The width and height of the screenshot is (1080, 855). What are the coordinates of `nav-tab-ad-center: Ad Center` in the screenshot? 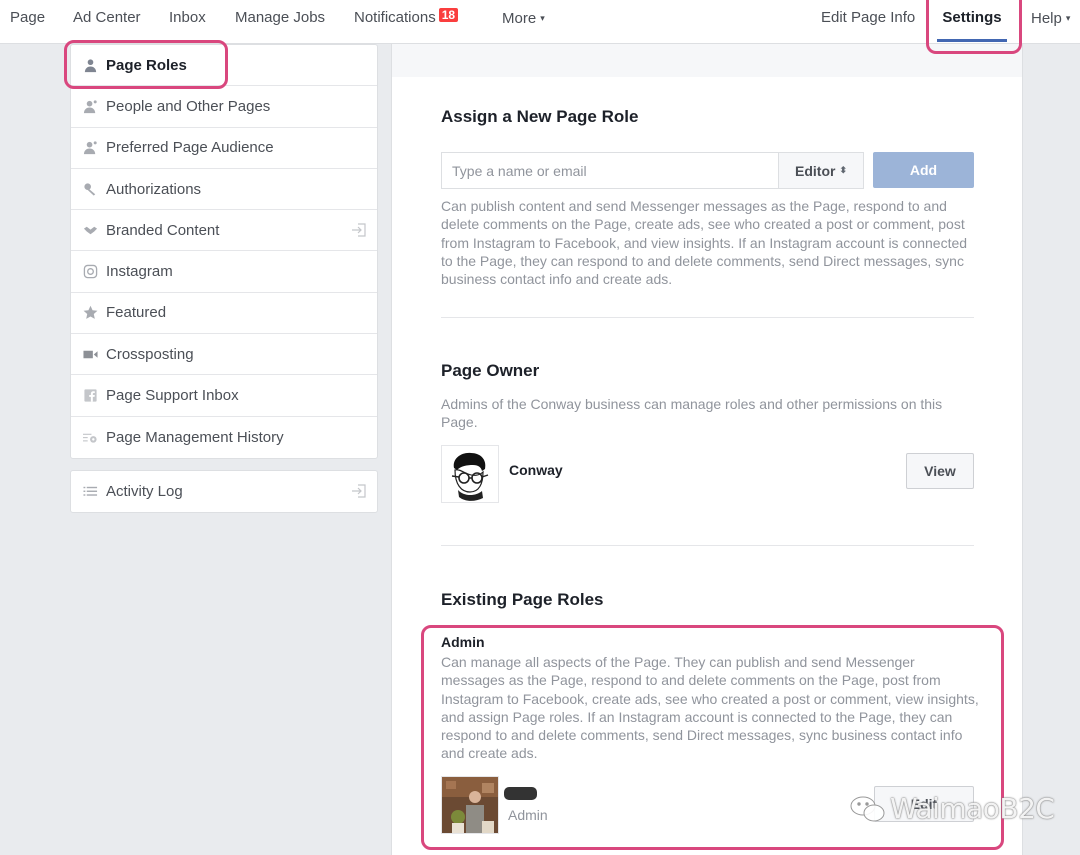 It's located at (107, 22).